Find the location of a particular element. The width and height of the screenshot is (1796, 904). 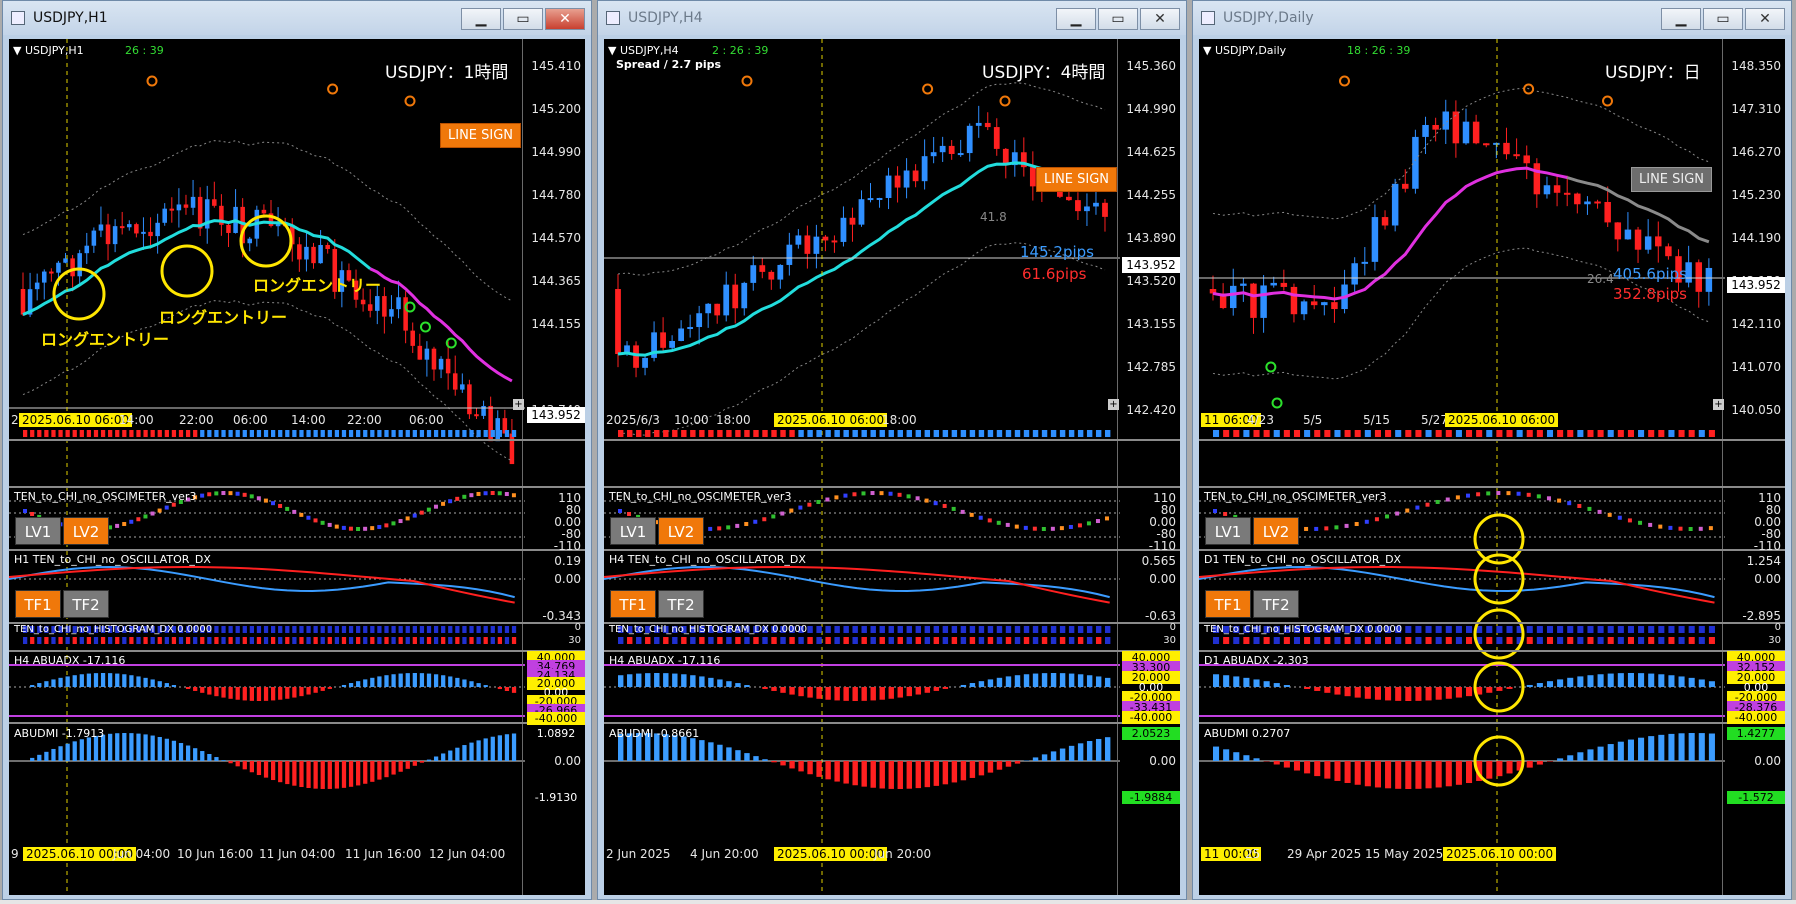

adx-level-box: -40.000 is located at coordinates (556, 719).